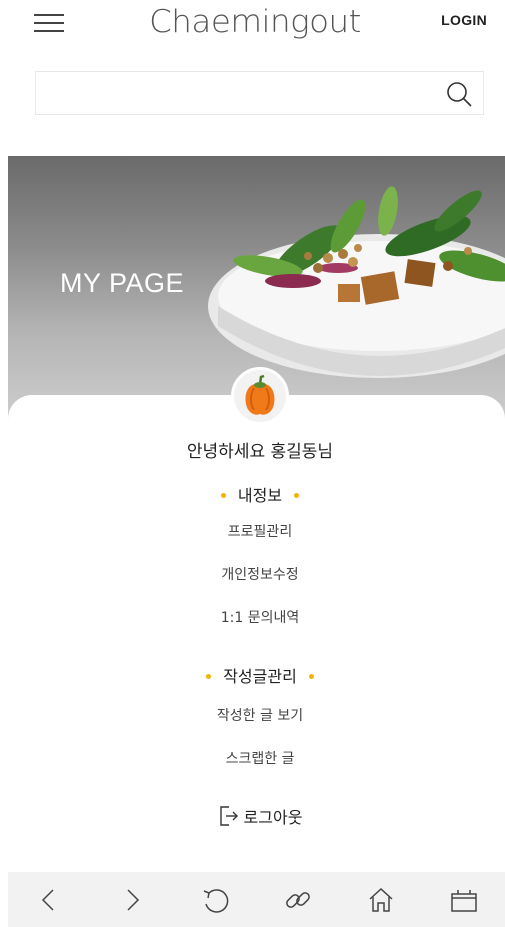 This screenshot has height=927, width=505. I want to click on logout-button: 로그아웃, so click(252, 816).